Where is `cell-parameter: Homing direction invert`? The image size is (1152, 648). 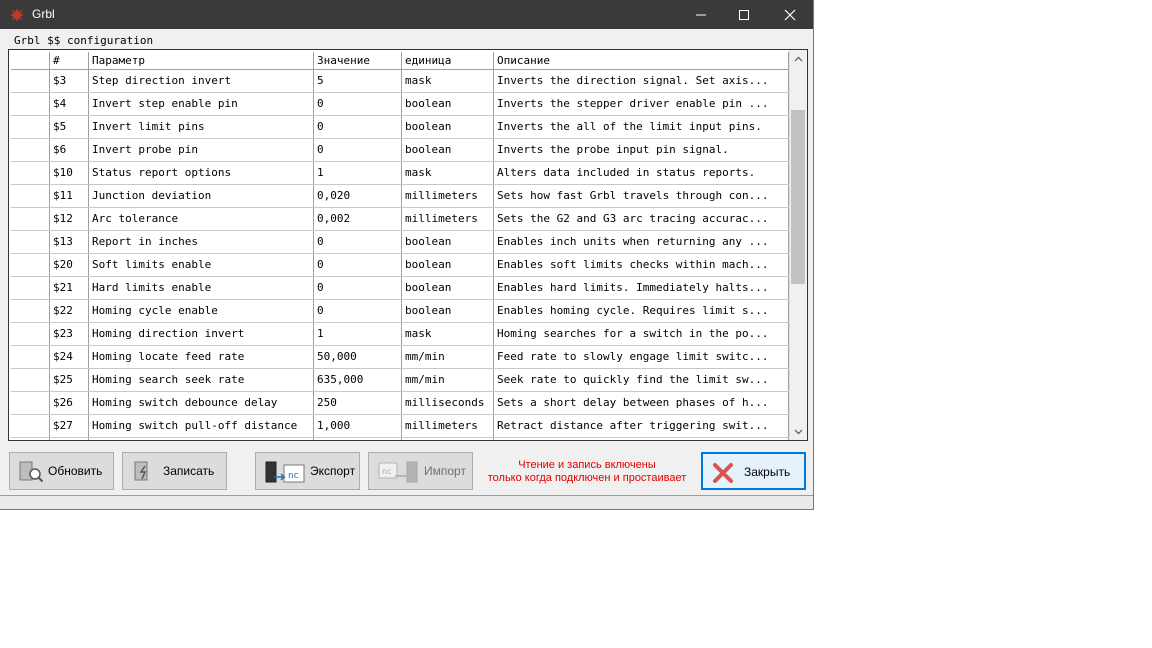 cell-parameter: Homing direction invert is located at coordinates (201, 334).